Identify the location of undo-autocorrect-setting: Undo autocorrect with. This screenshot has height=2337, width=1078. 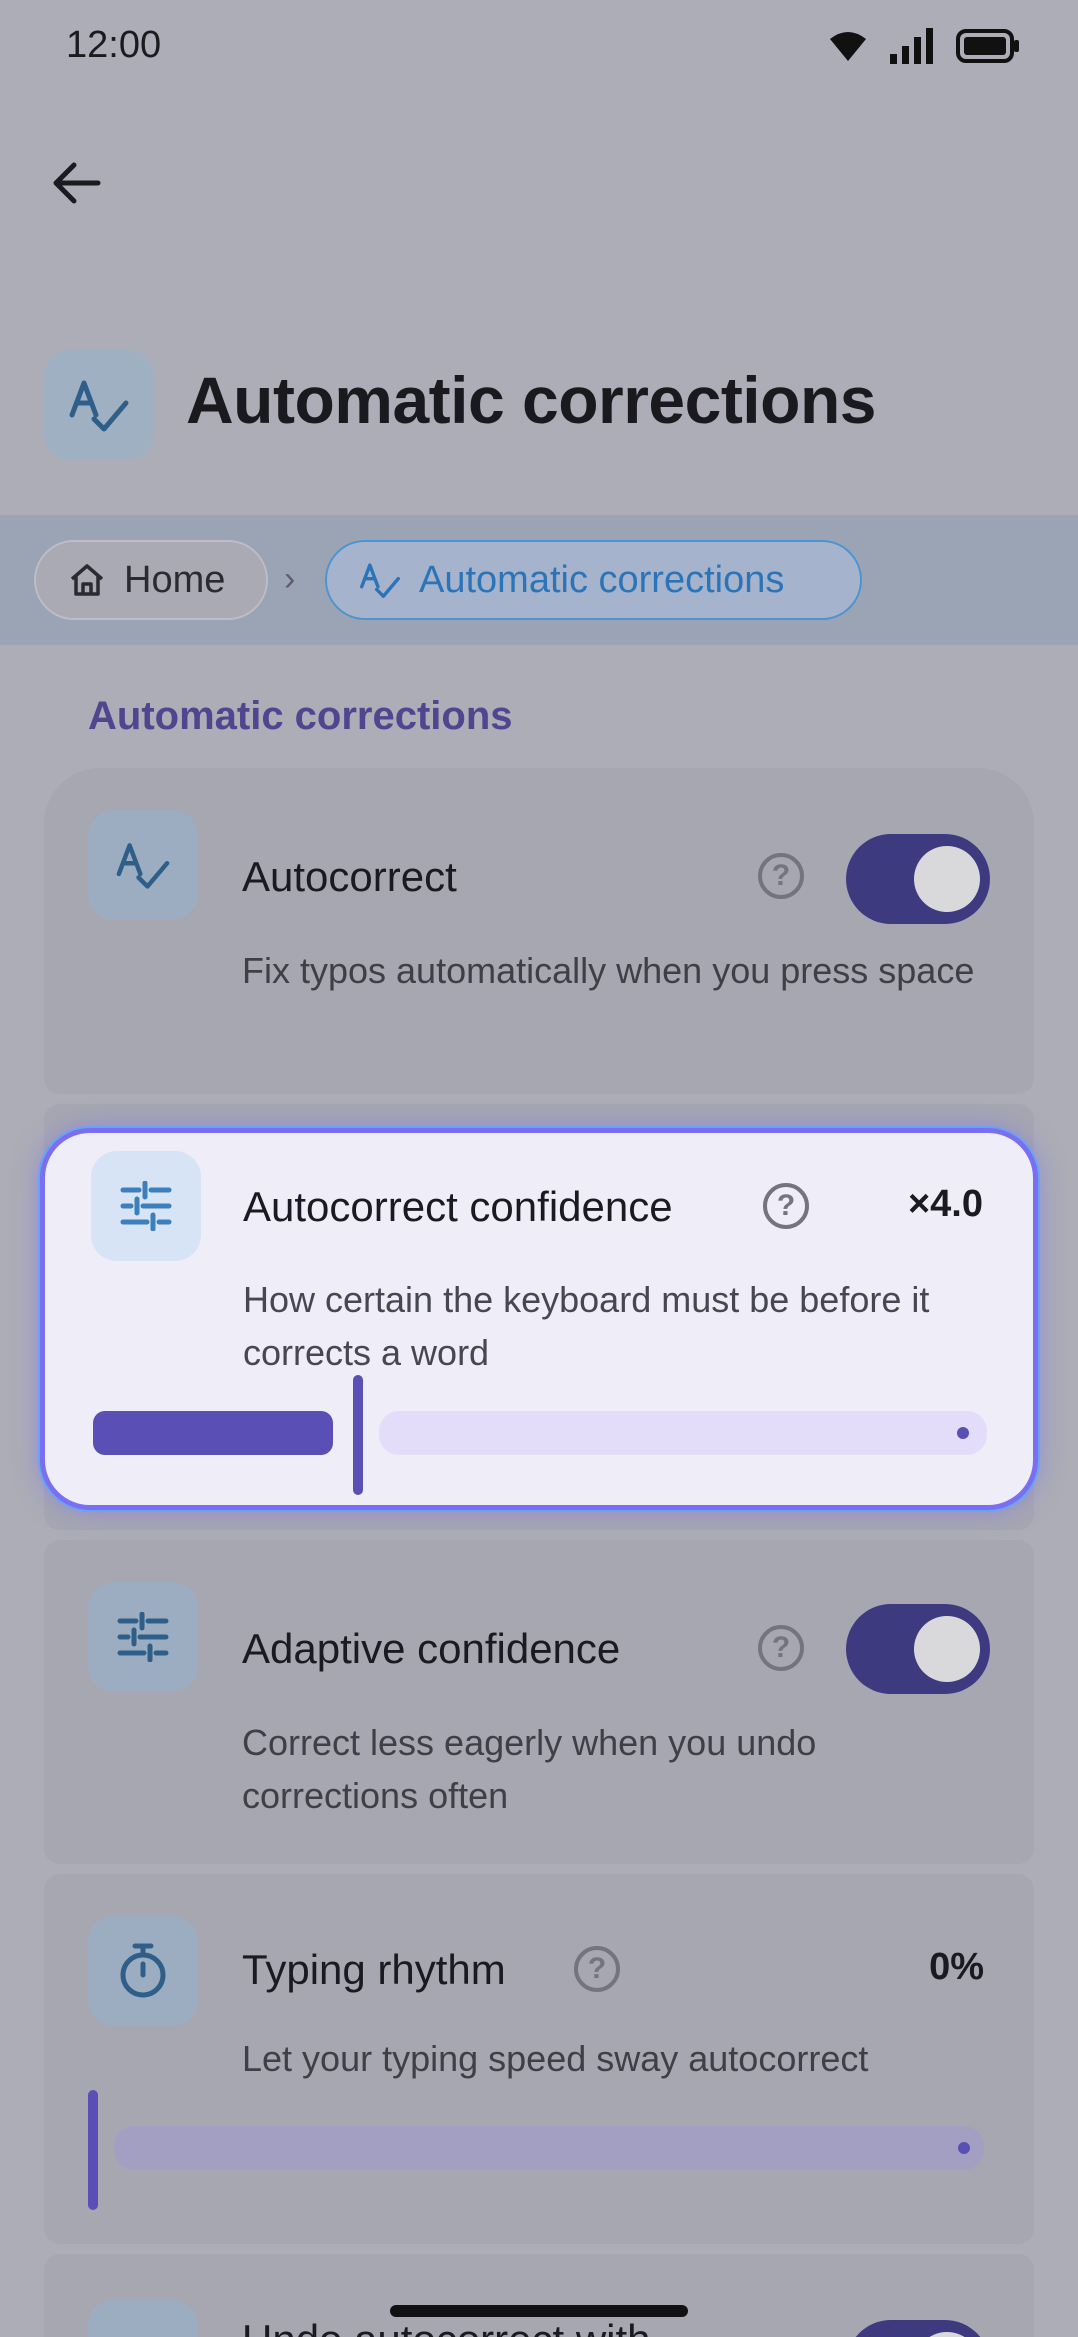
(539, 2295).